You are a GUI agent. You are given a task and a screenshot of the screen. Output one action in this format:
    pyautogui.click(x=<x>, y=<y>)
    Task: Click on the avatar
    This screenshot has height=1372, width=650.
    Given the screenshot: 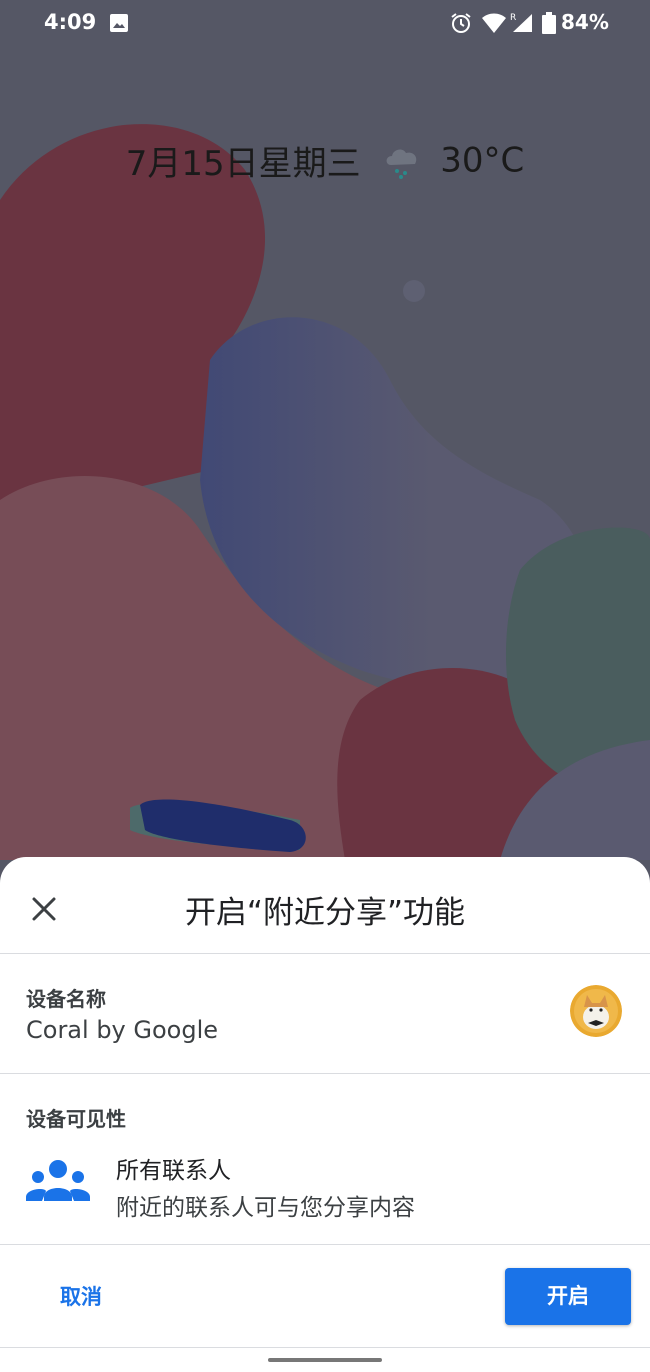 What is the action you would take?
    pyautogui.click(x=596, y=1011)
    